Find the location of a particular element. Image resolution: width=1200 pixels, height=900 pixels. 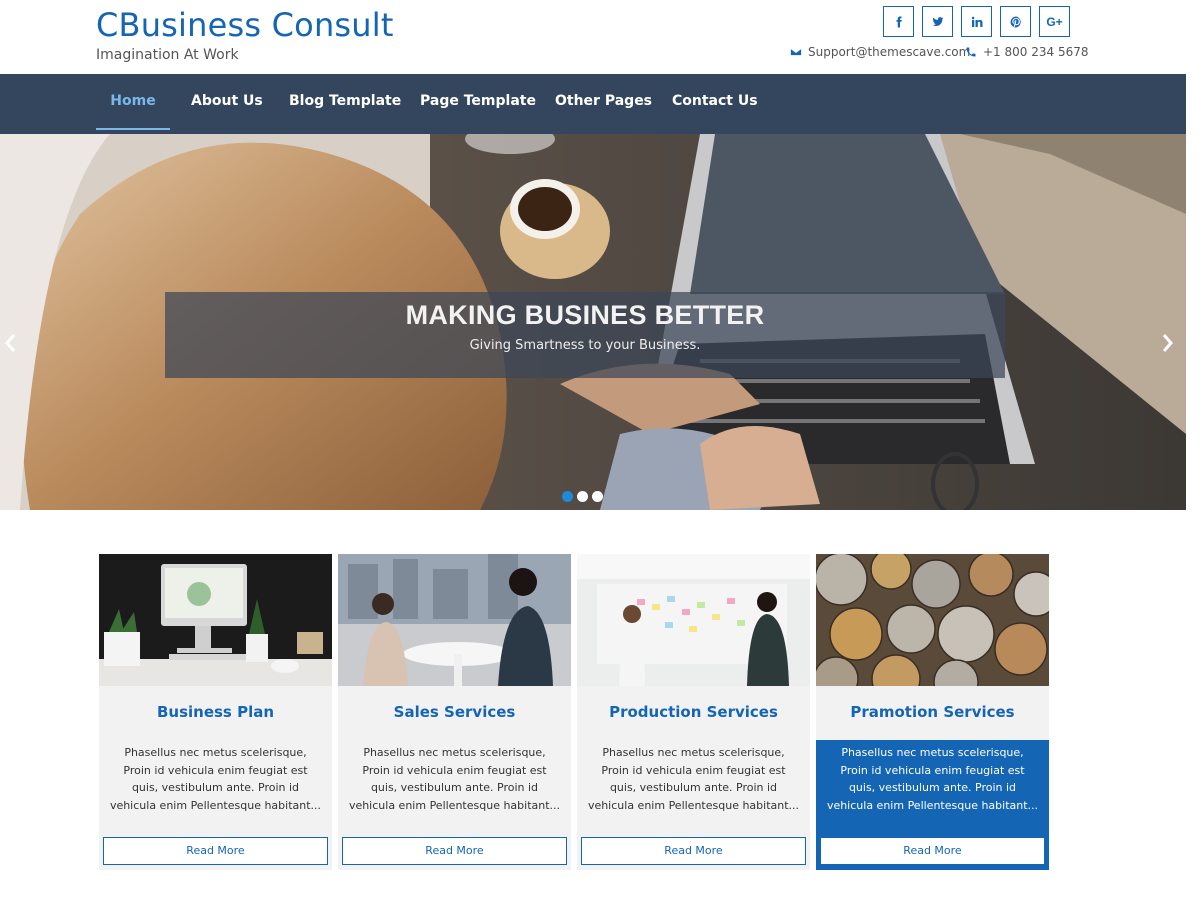

chevron-right-icon is located at coordinates (1167, 343).